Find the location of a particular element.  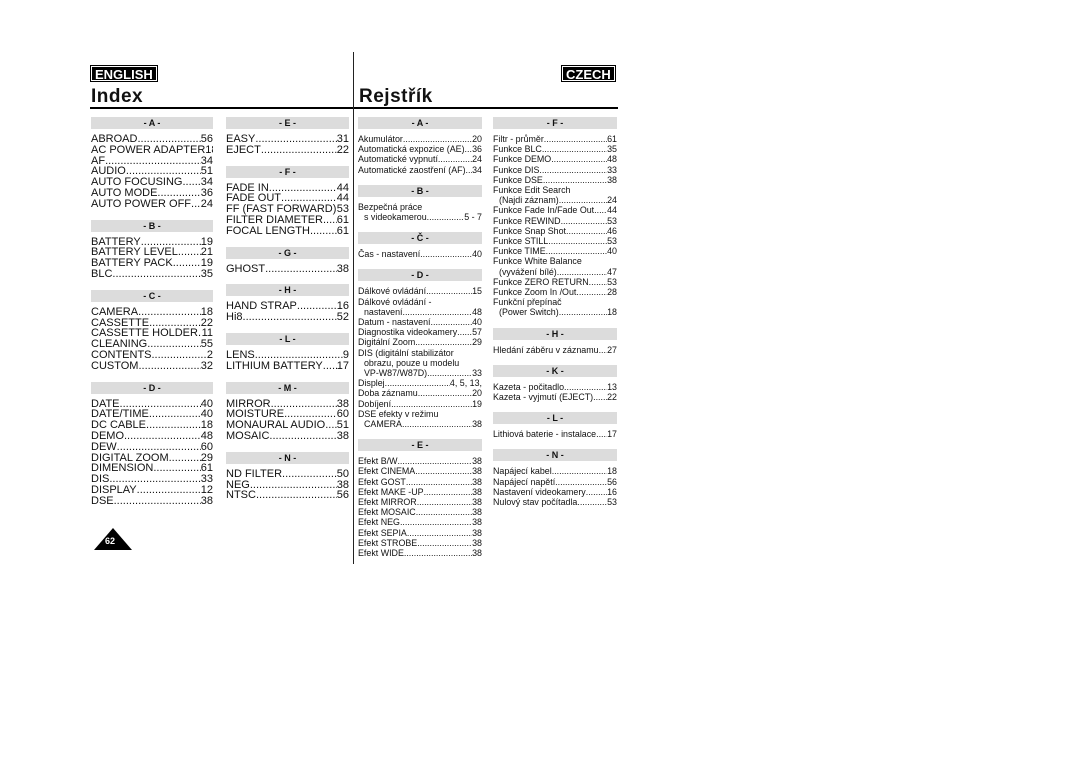

entry-page: 53 is located at coordinates (612, 241).